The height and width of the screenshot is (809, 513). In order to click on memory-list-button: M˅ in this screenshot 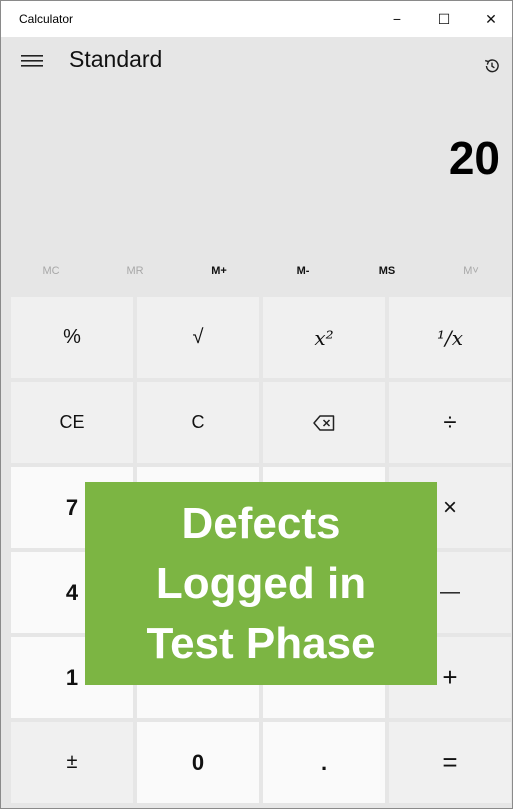, I will do `click(471, 271)`.